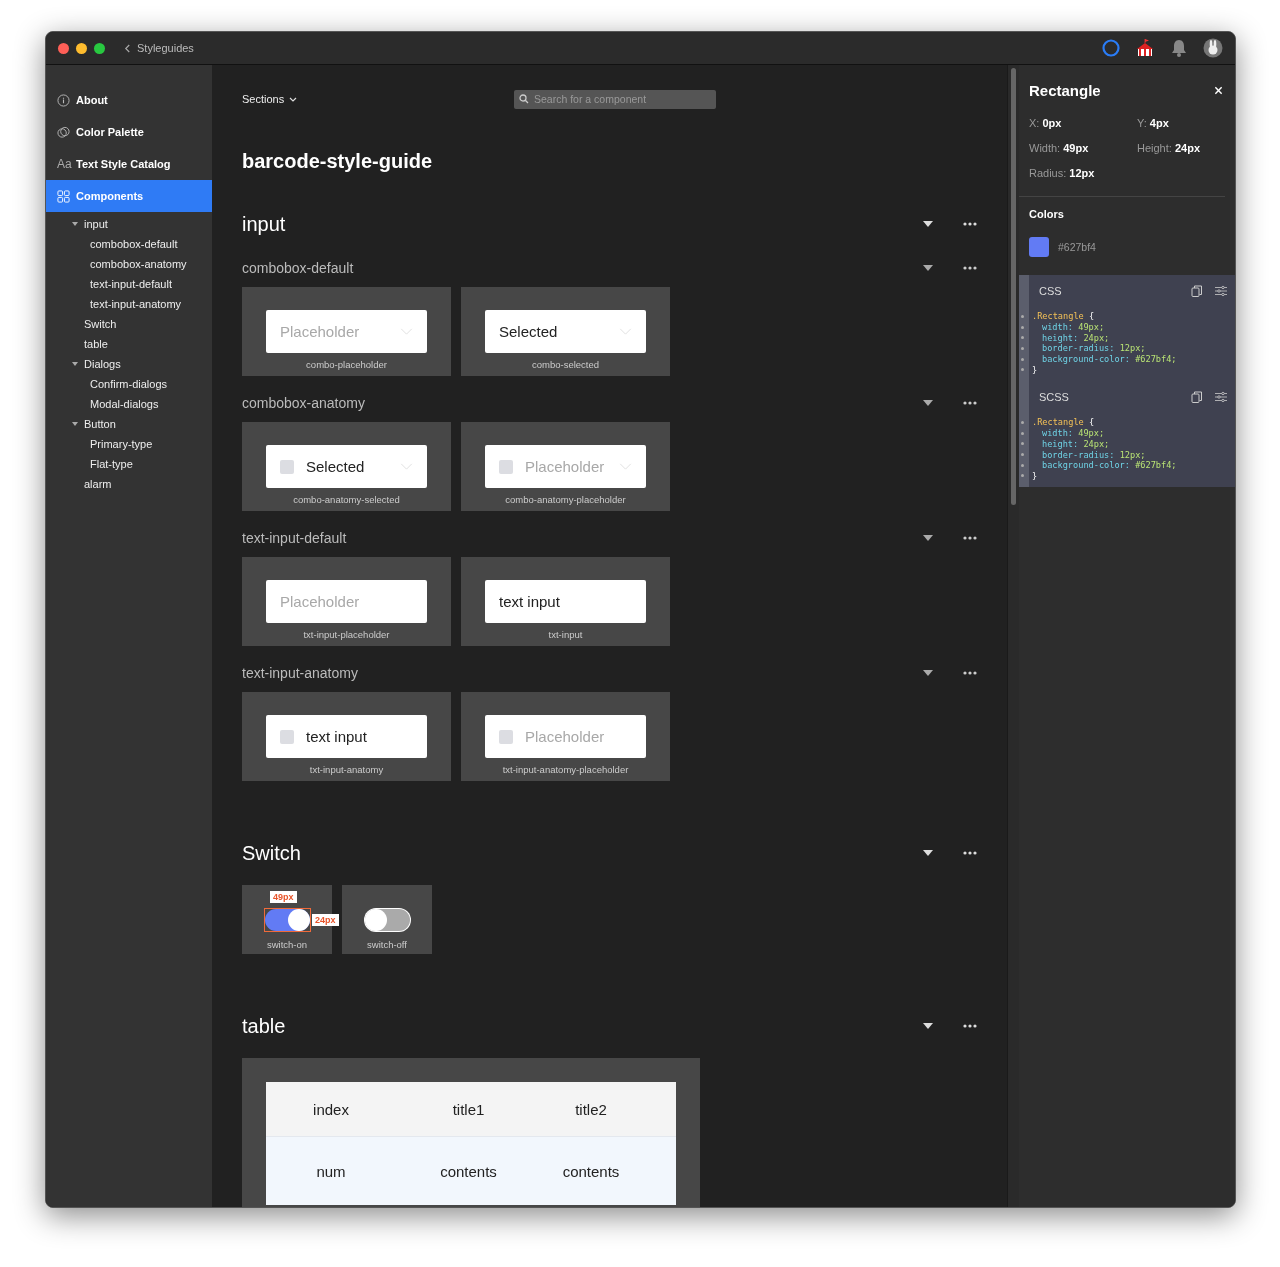 The height and width of the screenshot is (1267, 1280). What do you see at coordinates (1213, 48) in the screenshot?
I see `avatar-icon` at bounding box center [1213, 48].